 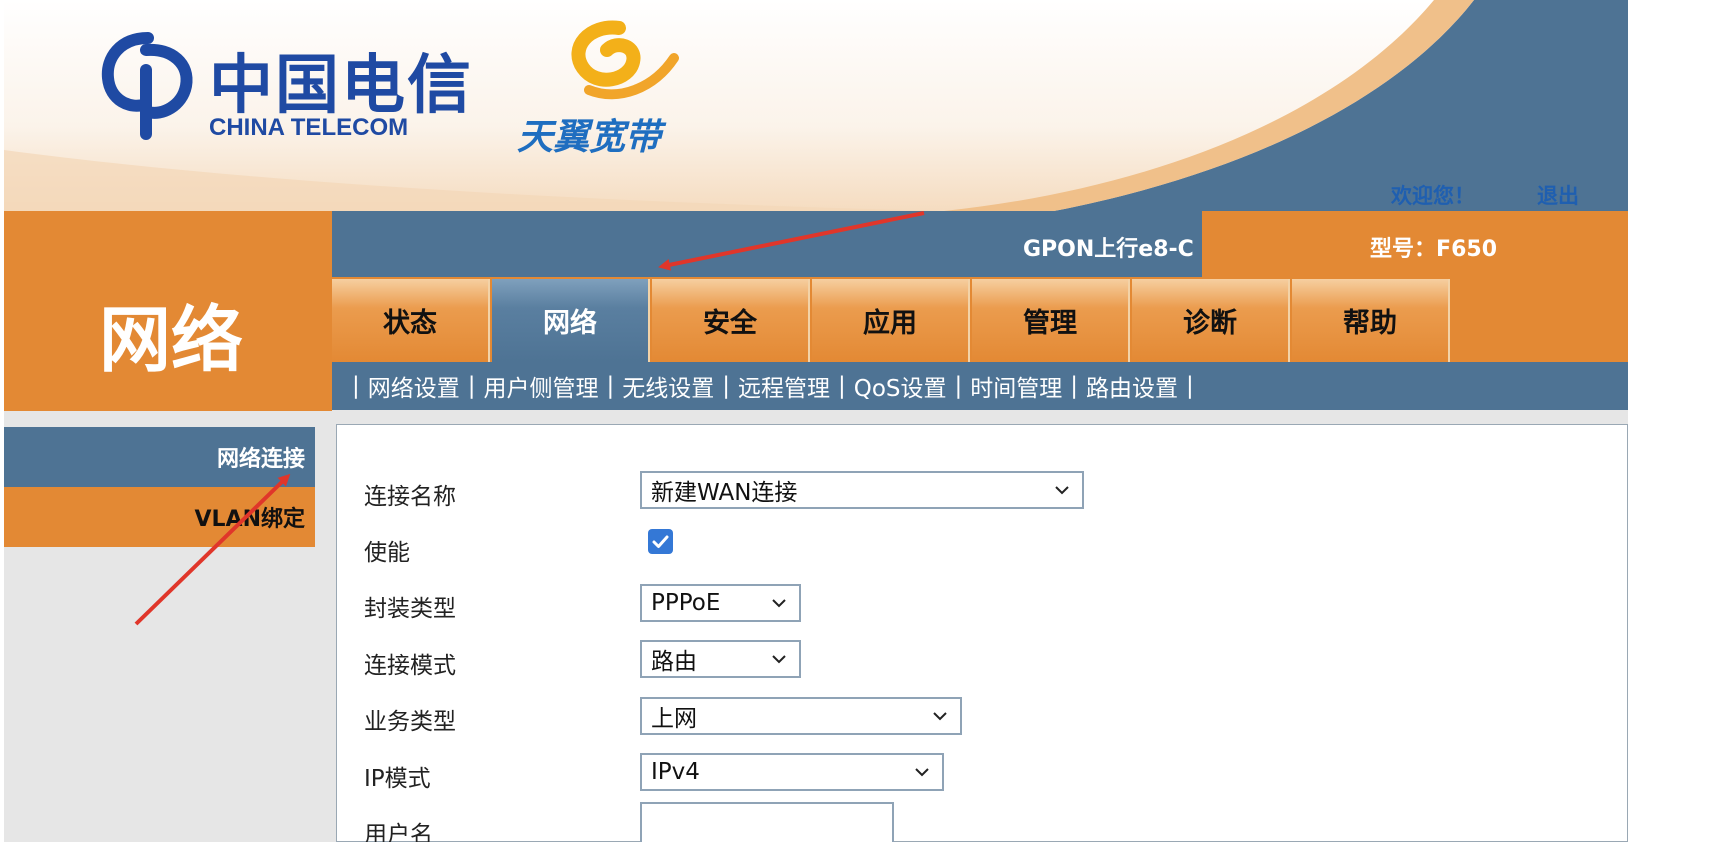 I want to click on tab-network: 网络, so click(x=571, y=320).